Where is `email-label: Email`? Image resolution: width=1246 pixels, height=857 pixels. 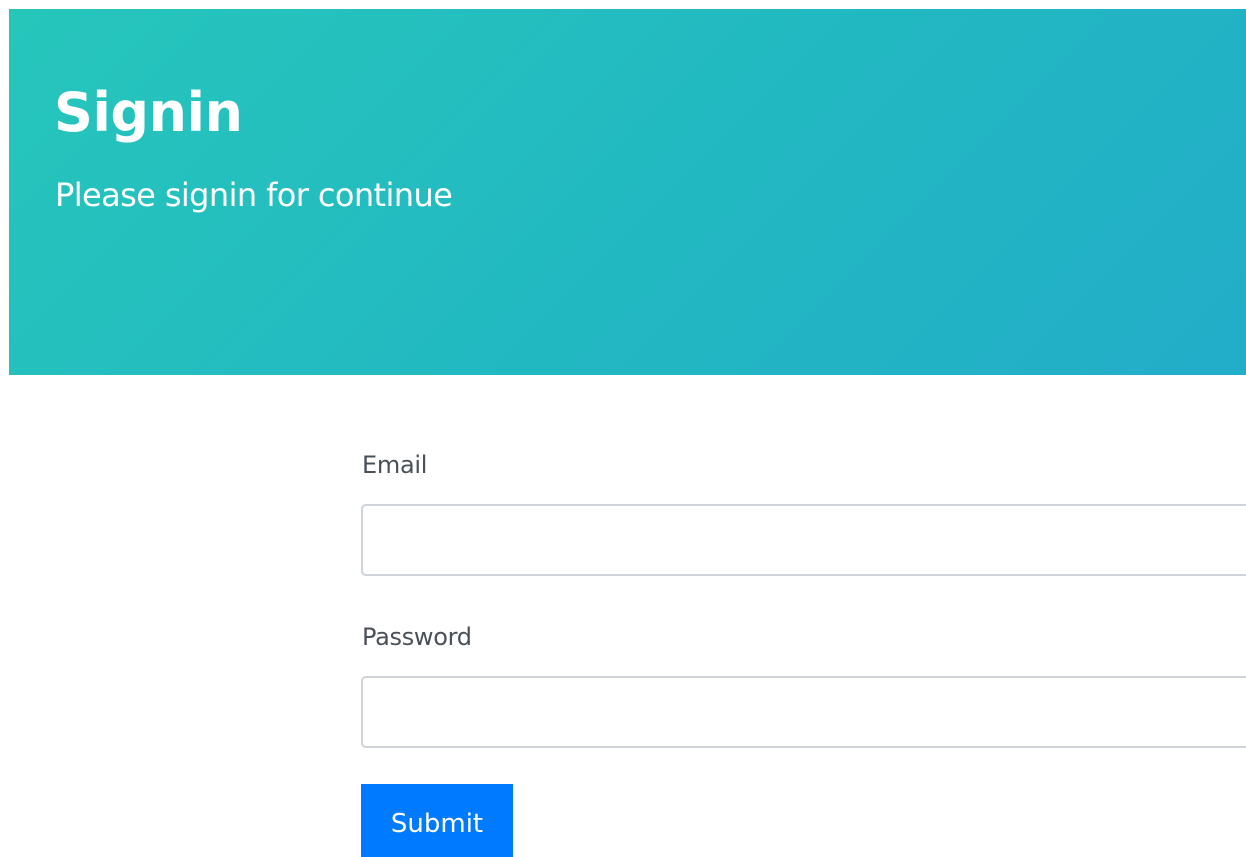 email-label: Email is located at coordinates (395, 465).